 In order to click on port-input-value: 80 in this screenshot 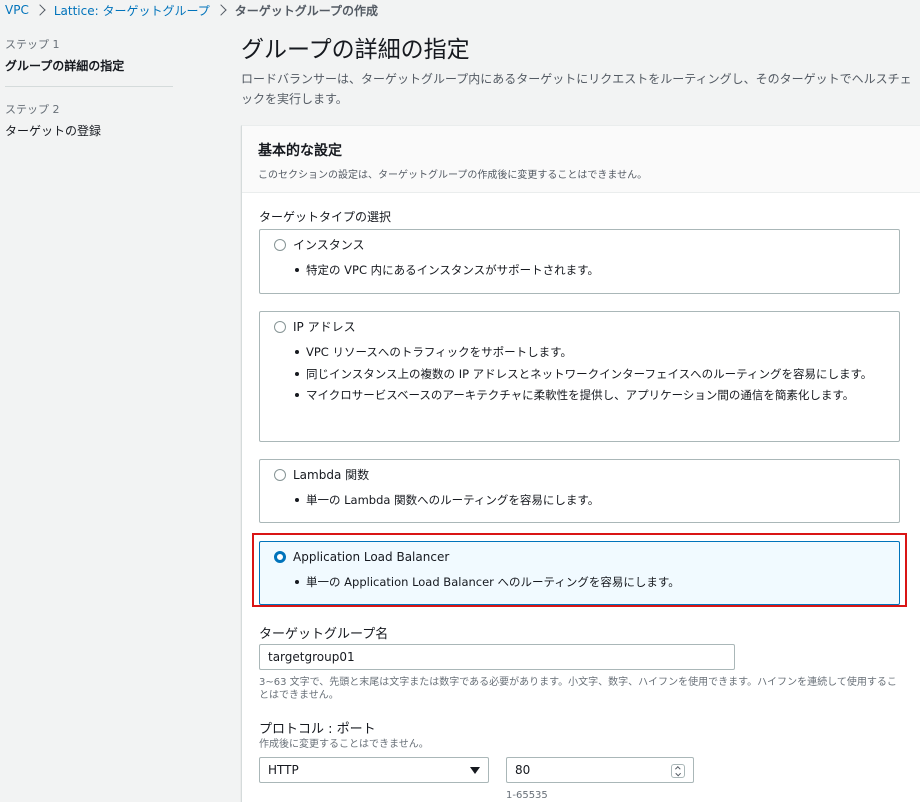, I will do `click(523, 770)`.